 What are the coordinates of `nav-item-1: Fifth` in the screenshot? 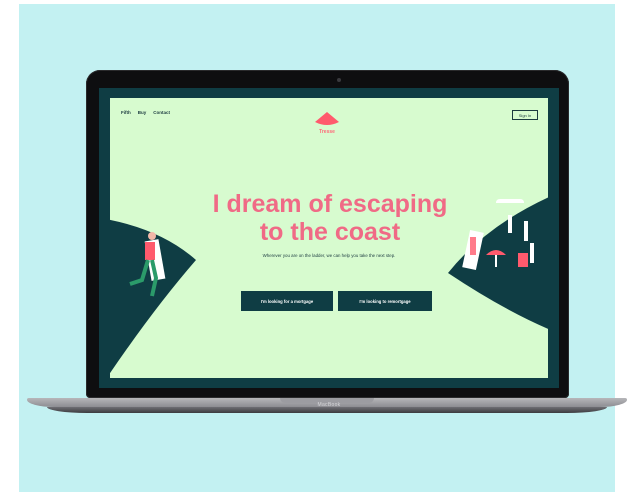 It's located at (126, 112).